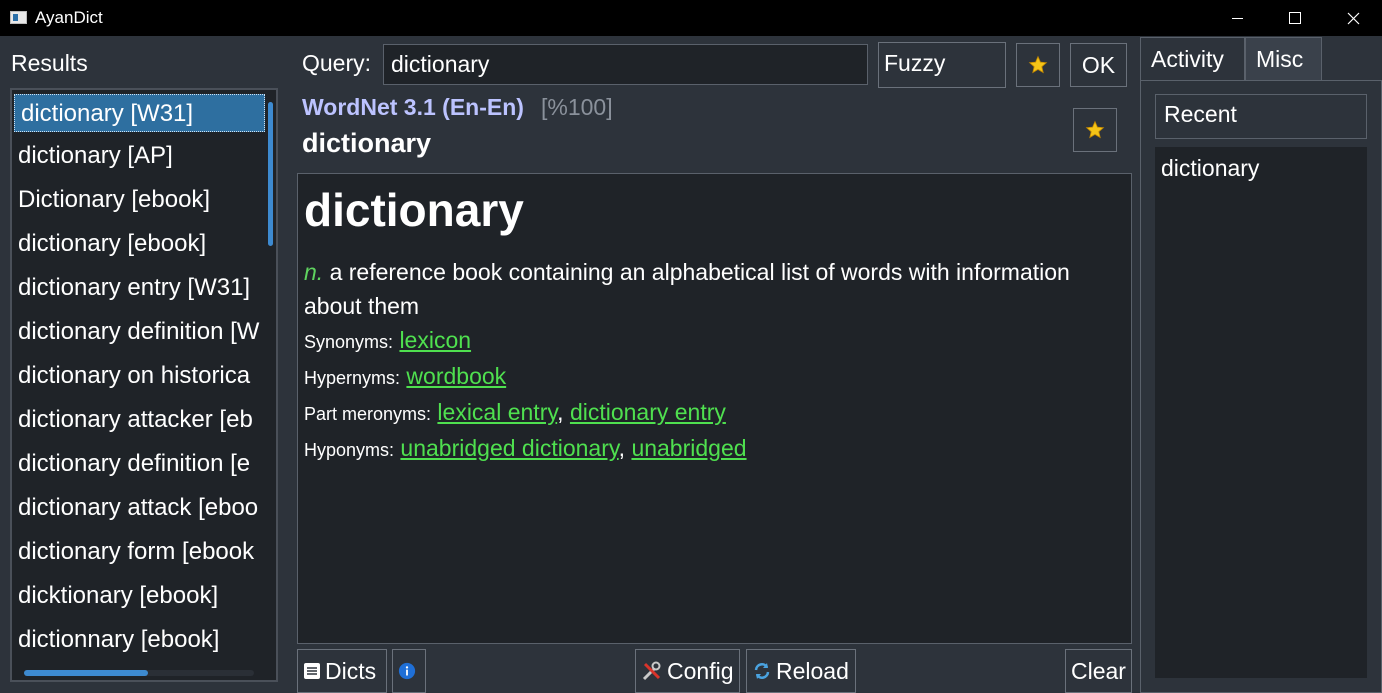  What do you see at coordinates (349, 342) in the screenshot?
I see `synonyms-label: Synonyms:` at bounding box center [349, 342].